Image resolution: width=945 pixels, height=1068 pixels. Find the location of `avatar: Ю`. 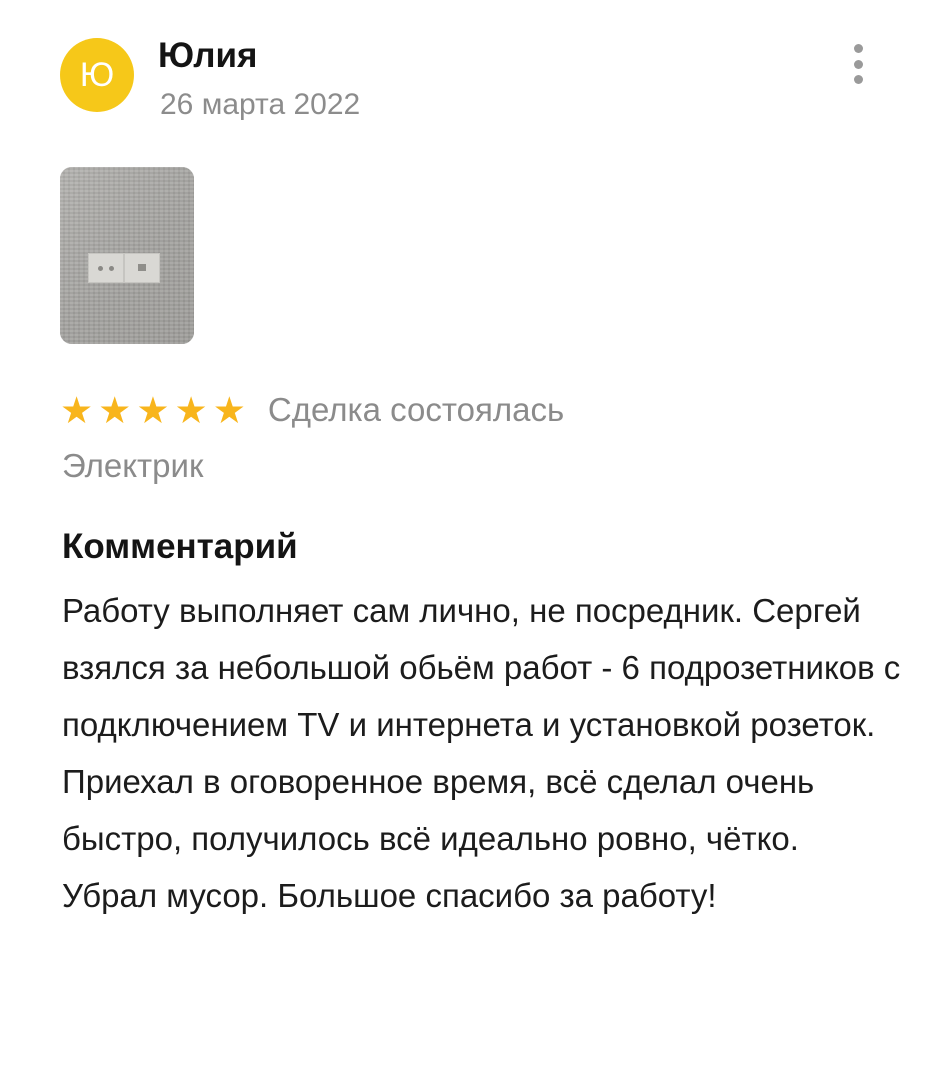

avatar: Ю is located at coordinates (97, 75).